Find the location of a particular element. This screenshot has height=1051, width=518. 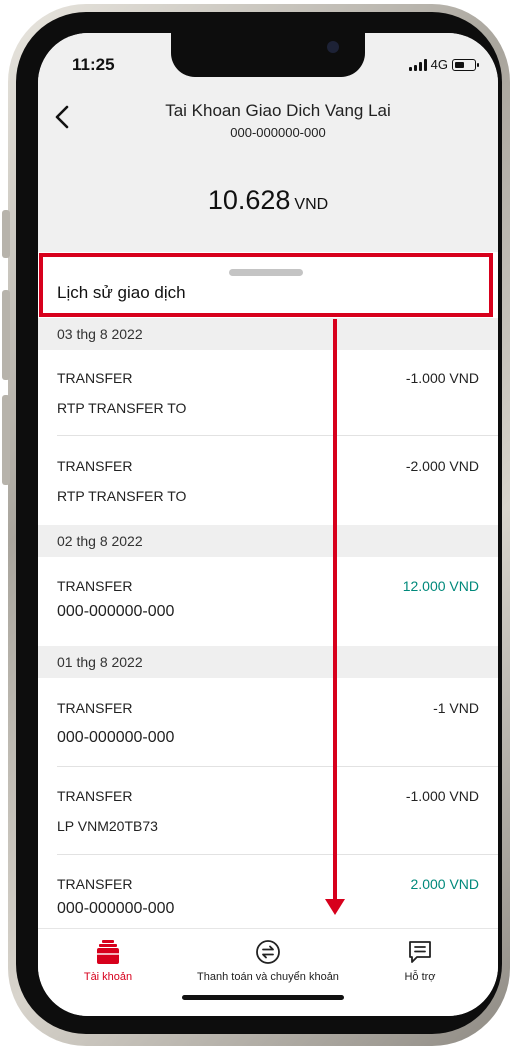

camera-icon is located at coordinates (333, 47).